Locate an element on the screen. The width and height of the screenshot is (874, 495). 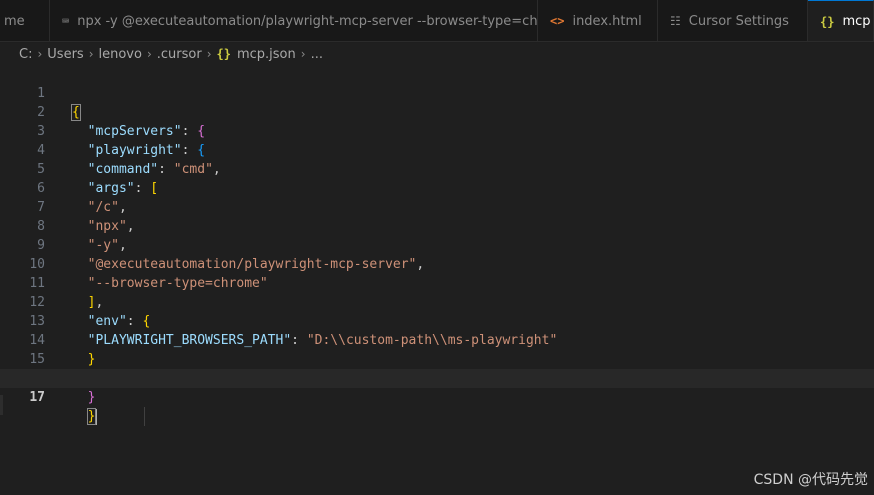
code-line: 3 "playwright": { is located at coordinates (437, 130).